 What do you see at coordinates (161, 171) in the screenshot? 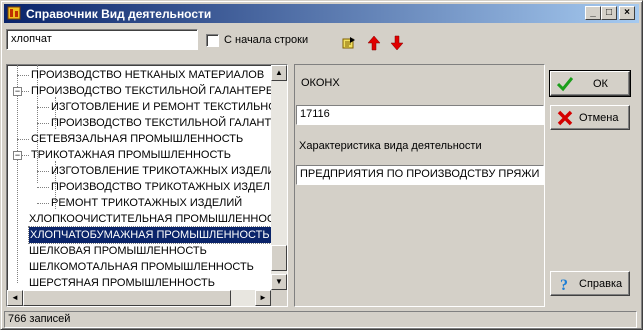
I see `tree-item: ИЗГОТОВЛЕНИЕ ТРИКОТАЖНЫХ ИЗДЕЛИ` at bounding box center [161, 171].